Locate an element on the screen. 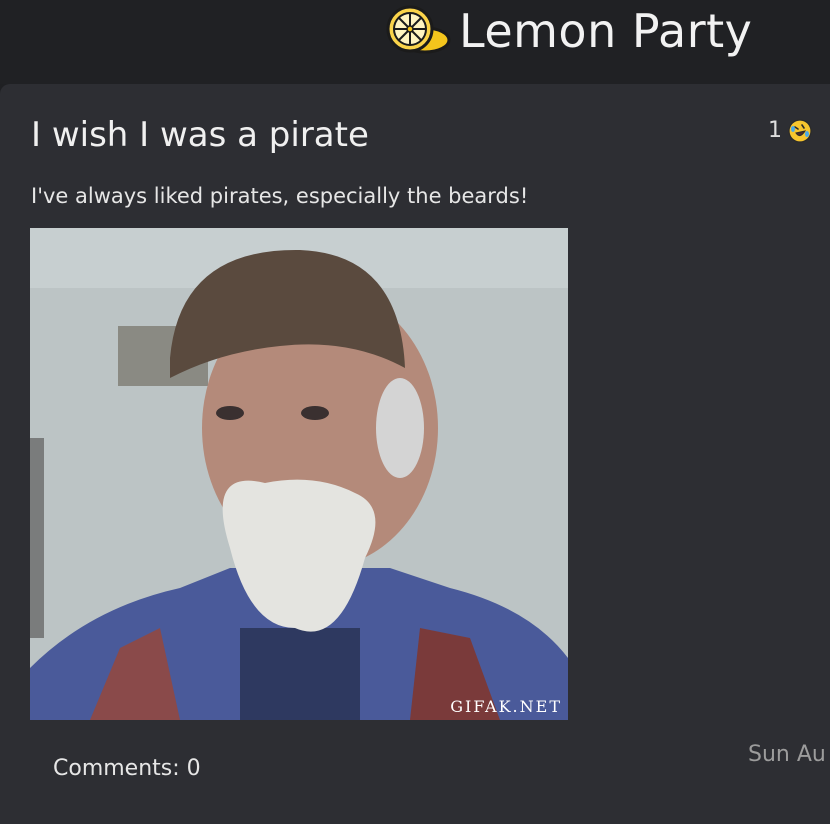 The width and height of the screenshot is (830, 824). post-title: I wish I was a pirate is located at coordinates (200, 135).